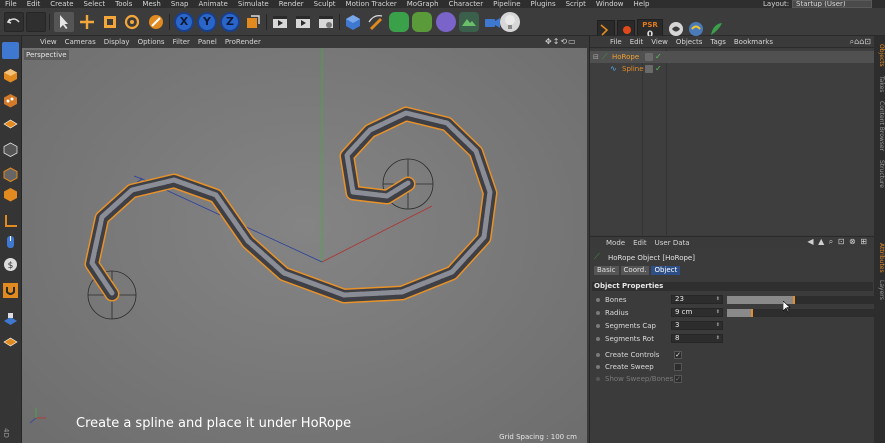  Describe the element at coordinates (371, 4) in the screenshot. I see `menu-motion-tracker: Motion Tracker` at that location.